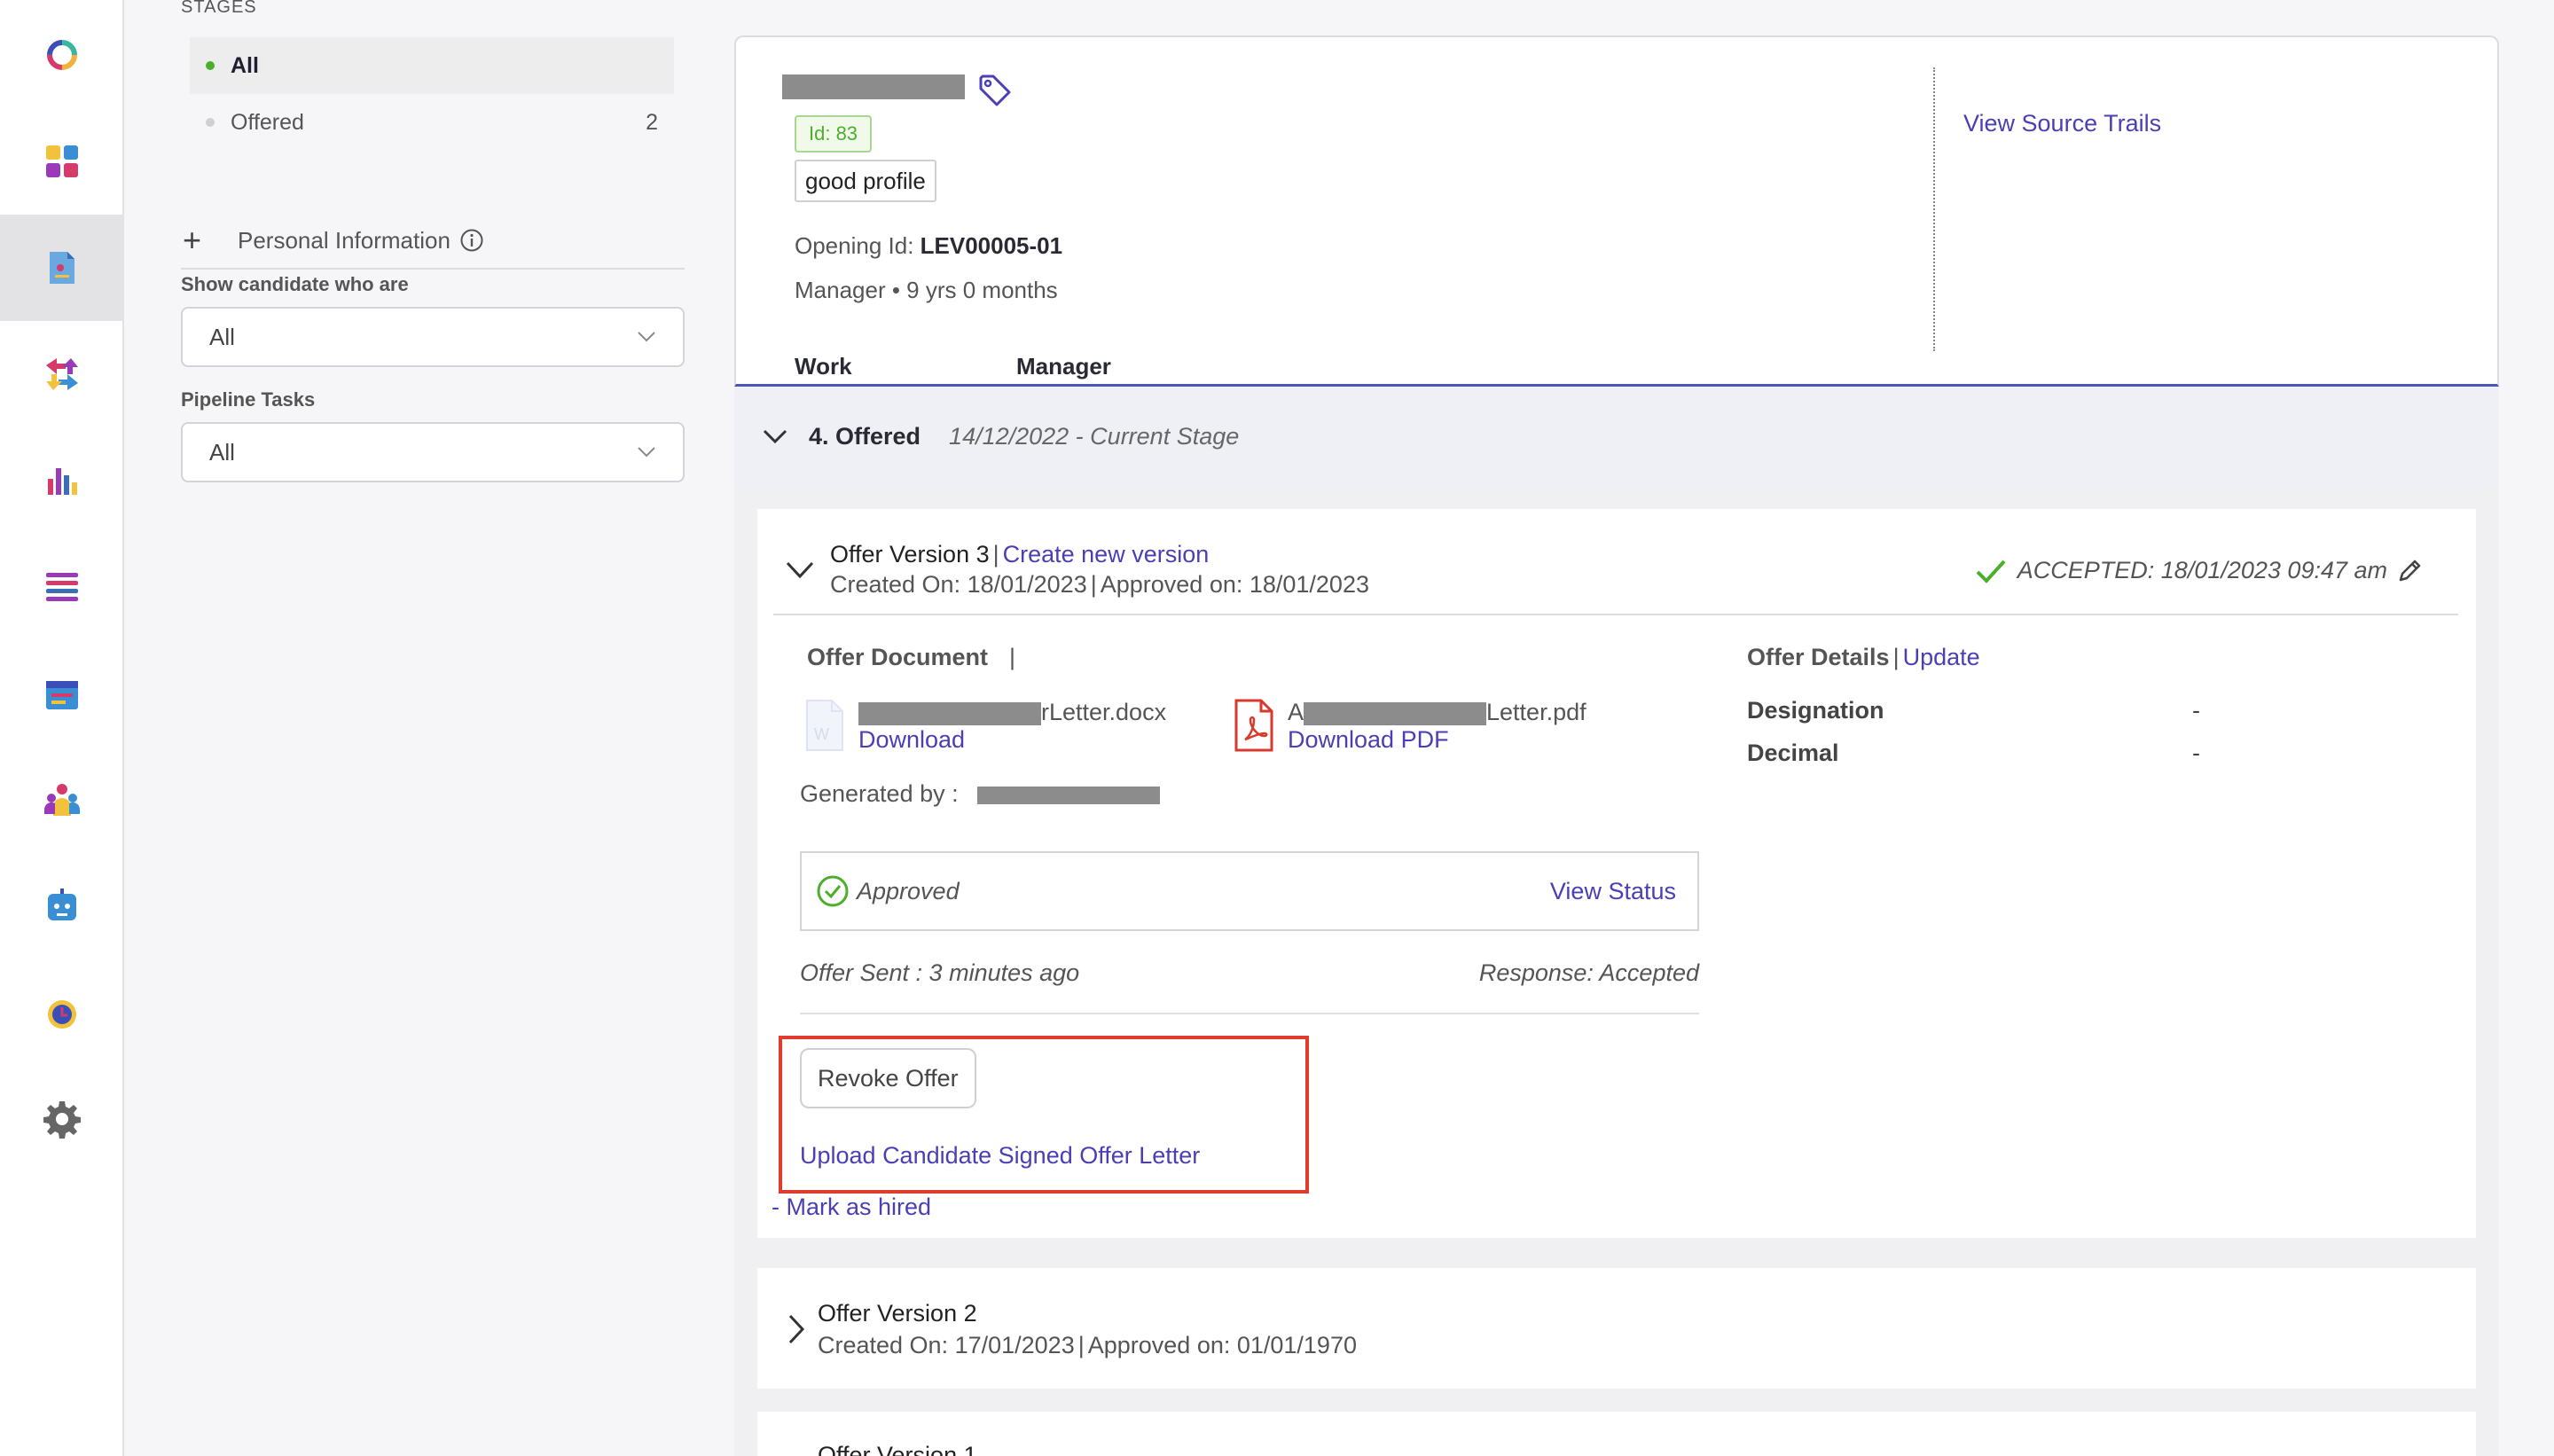 The height and width of the screenshot is (1456, 2554). I want to click on response-text: Response: Accepted, so click(1588, 972).